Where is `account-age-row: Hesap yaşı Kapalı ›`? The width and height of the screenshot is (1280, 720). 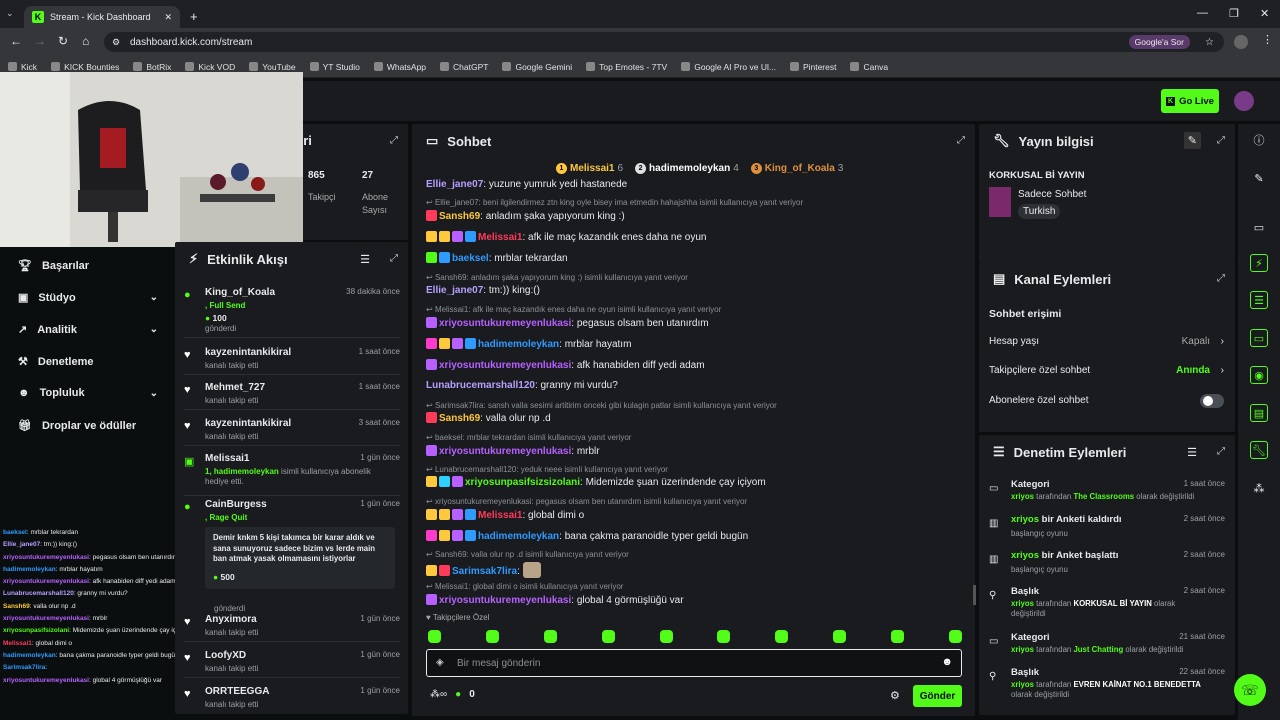
account-age-row: Hesap yaşı Kapalı › is located at coordinates (1106, 341).